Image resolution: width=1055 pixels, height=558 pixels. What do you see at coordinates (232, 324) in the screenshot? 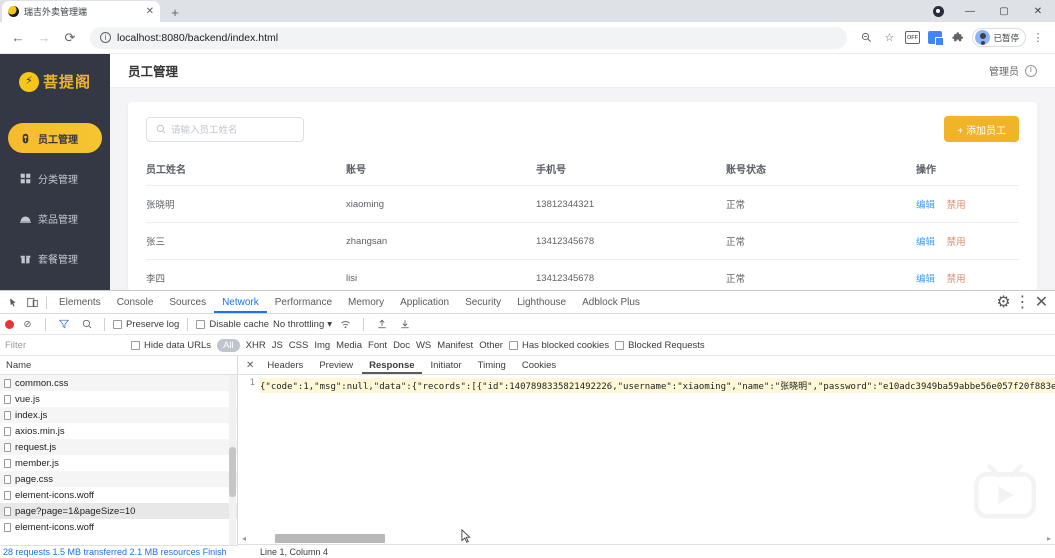
I see `disable-cache-checkbox: Disable cache` at bounding box center [232, 324].